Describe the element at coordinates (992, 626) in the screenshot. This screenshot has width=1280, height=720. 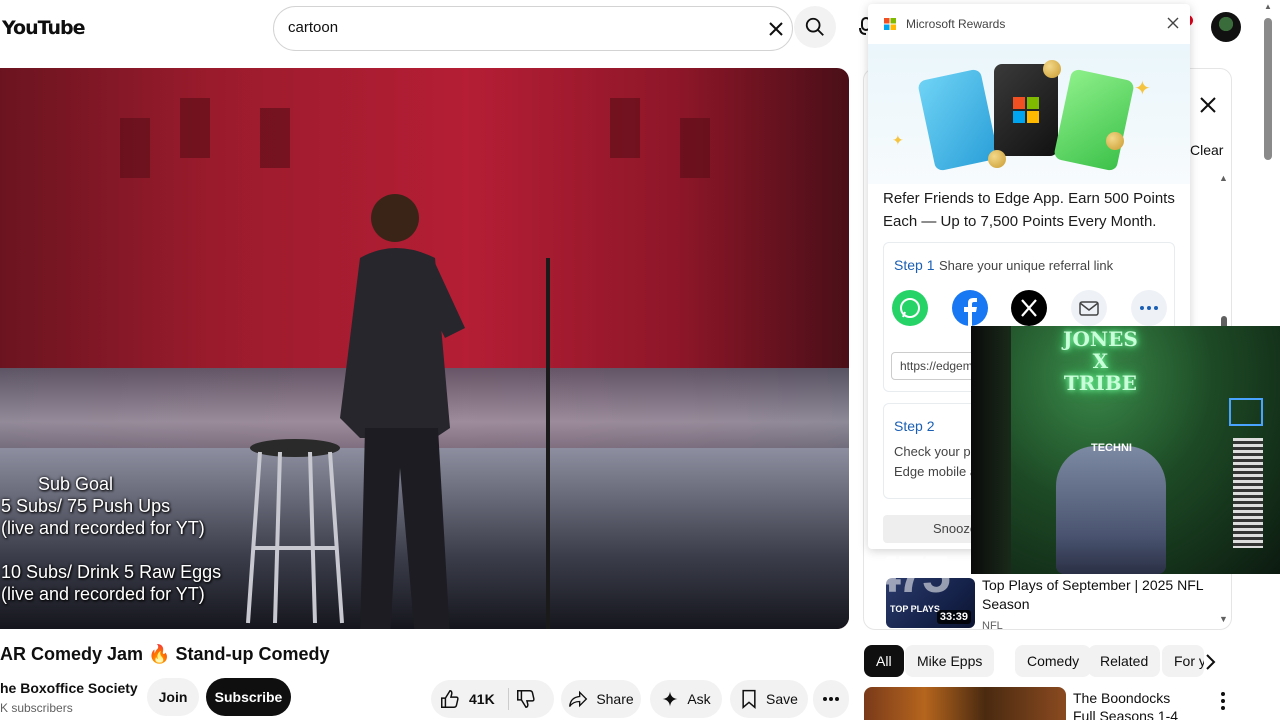
I see `suggestion-channel: NFL` at that location.